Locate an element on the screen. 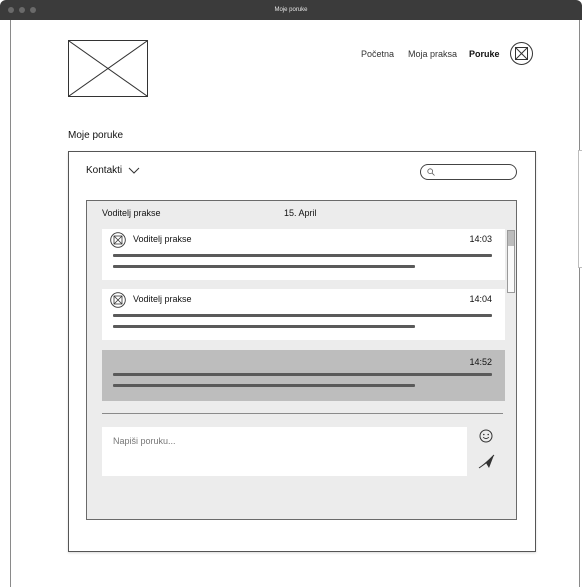 Image resolution: width=582 pixels, height=587 pixels. nav-messages: Poruke is located at coordinates (484, 54).